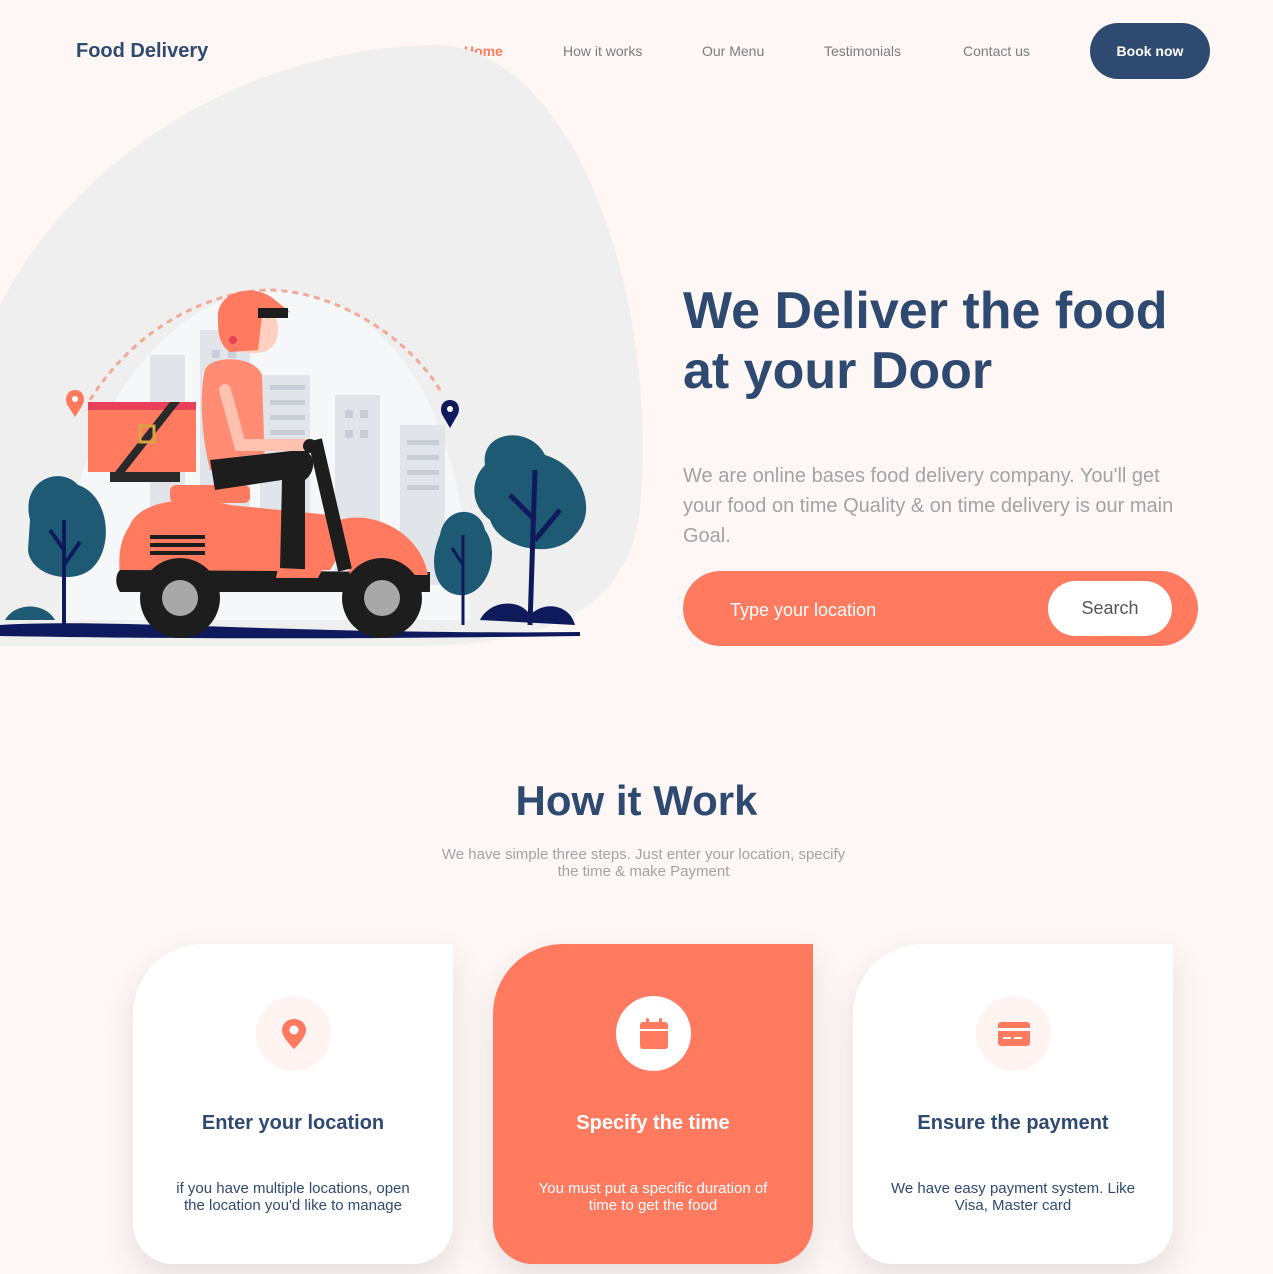 The width and height of the screenshot is (1273, 1274). What do you see at coordinates (880, 610) in the screenshot?
I see `location-search-input` at bounding box center [880, 610].